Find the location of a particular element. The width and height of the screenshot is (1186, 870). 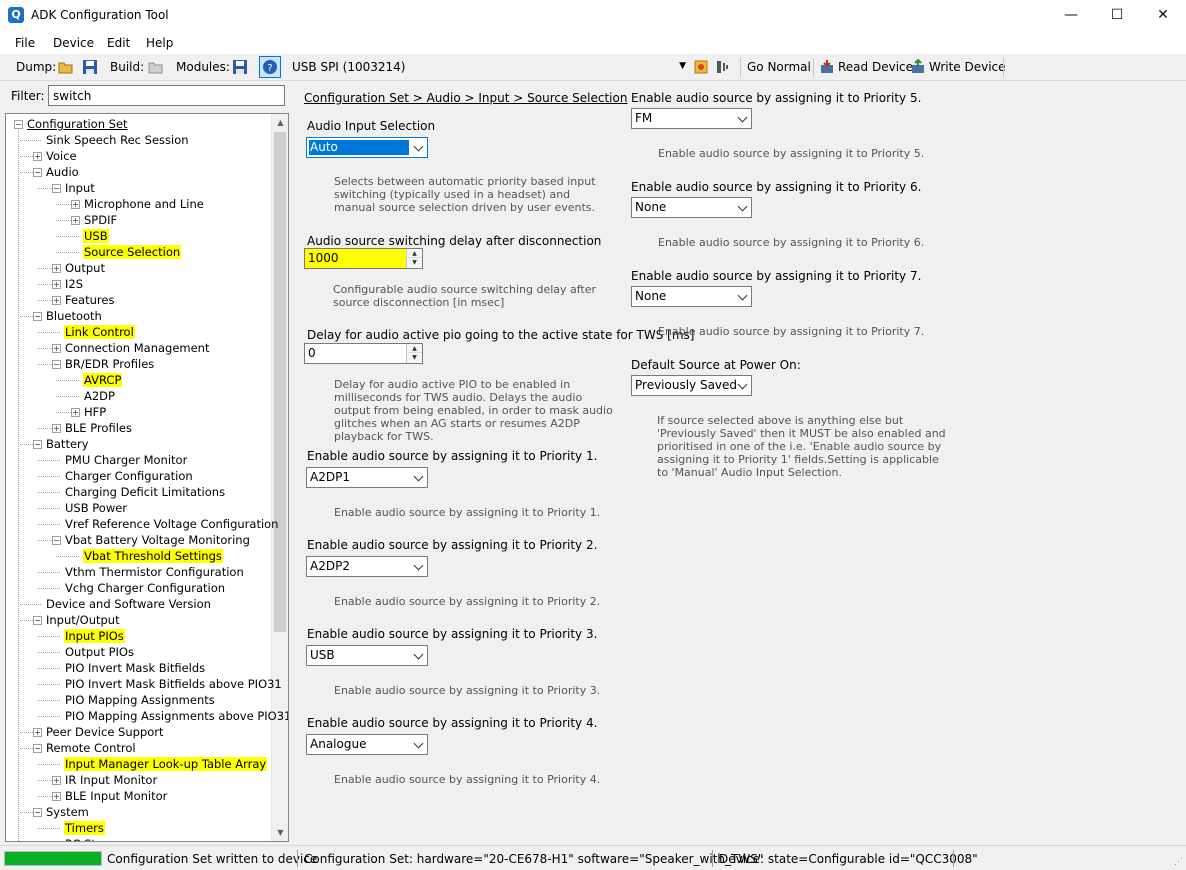

go-normal-button: Go Normal is located at coordinates (779, 67).